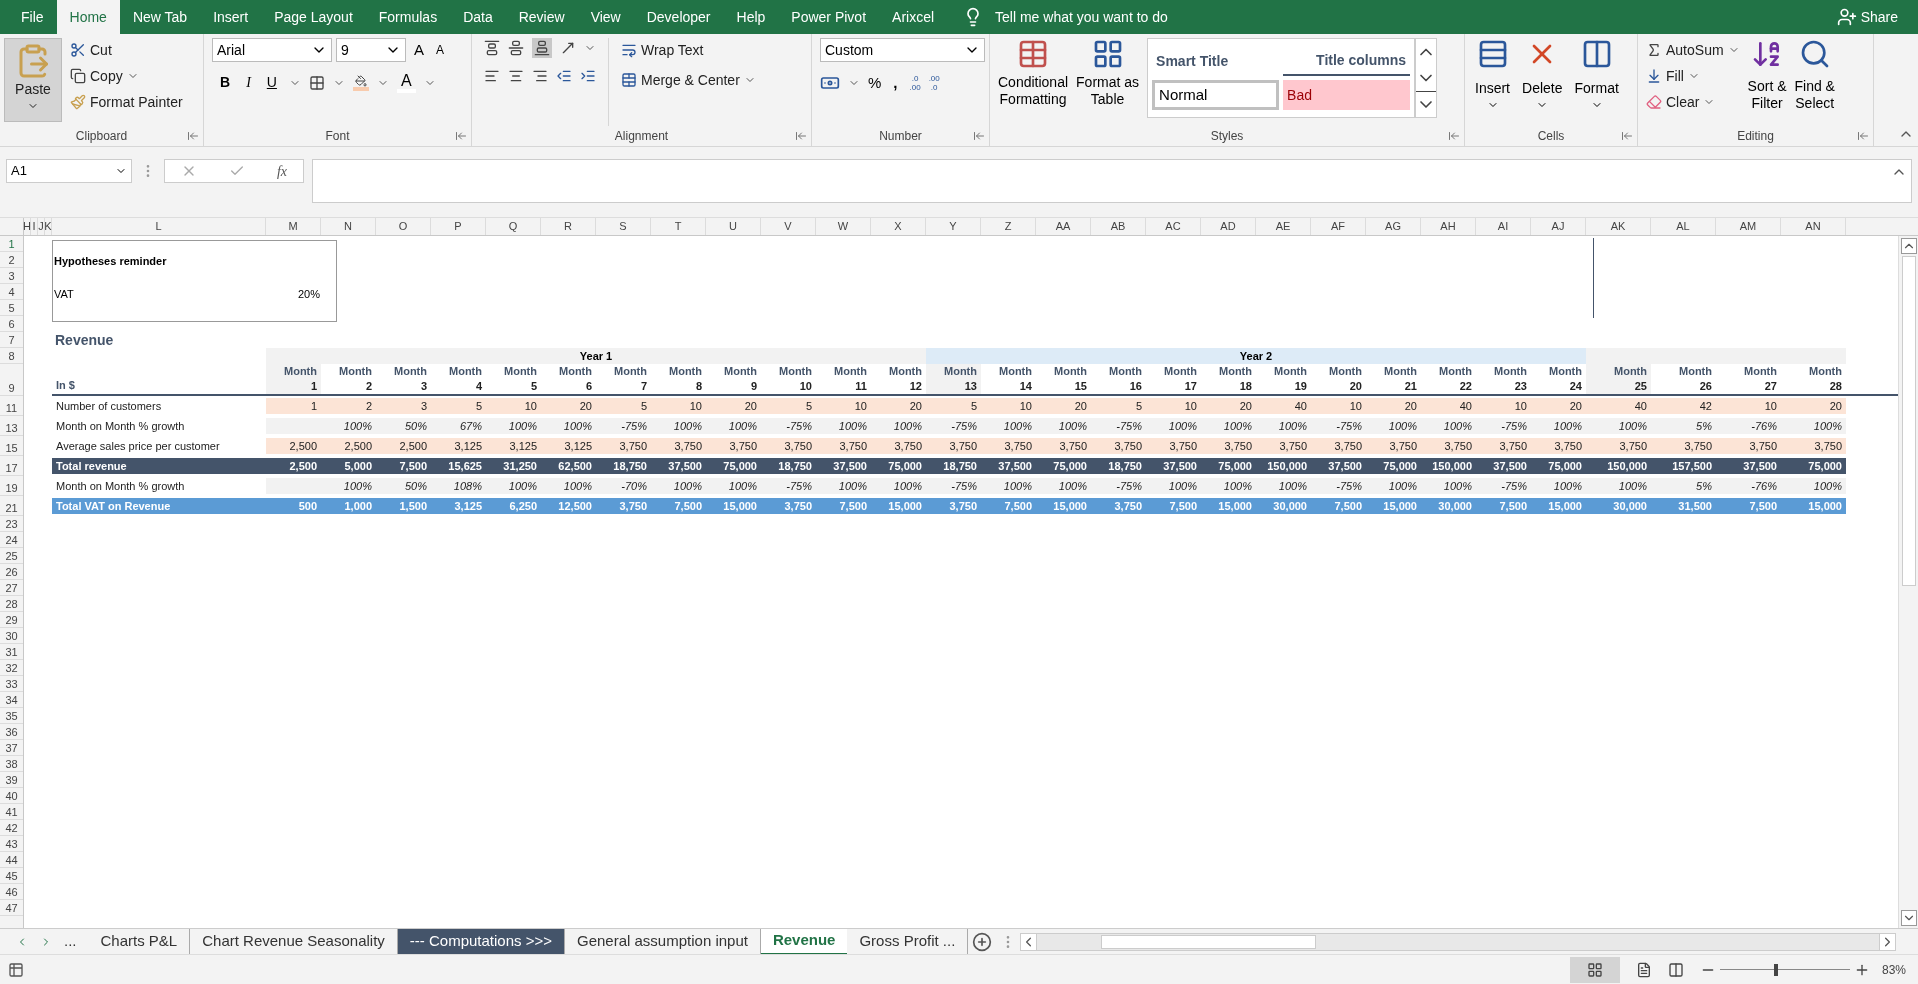  I want to click on normal-view-button, so click(1594, 969).